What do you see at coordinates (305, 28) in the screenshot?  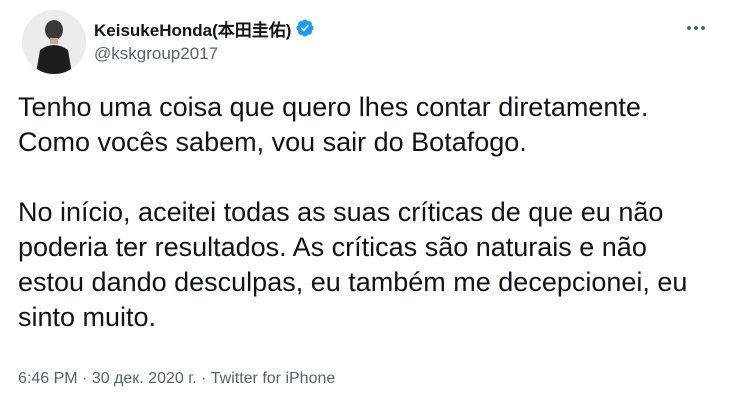 I see `verified-badge-icon` at bounding box center [305, 28].